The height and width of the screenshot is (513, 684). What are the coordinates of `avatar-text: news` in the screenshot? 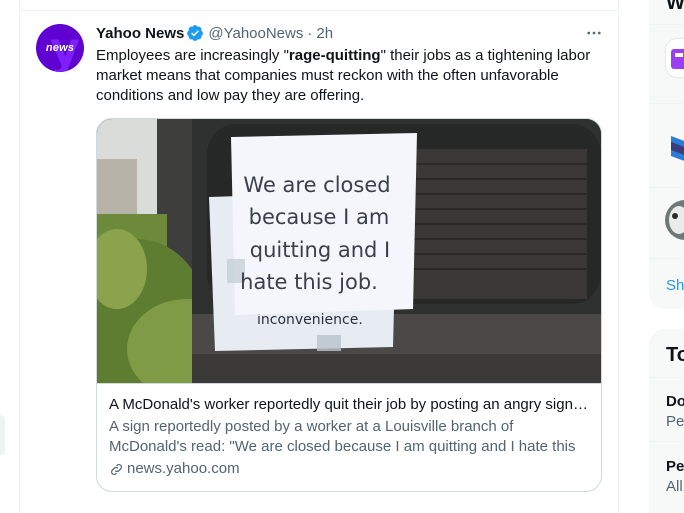 It's located at (60, 48).